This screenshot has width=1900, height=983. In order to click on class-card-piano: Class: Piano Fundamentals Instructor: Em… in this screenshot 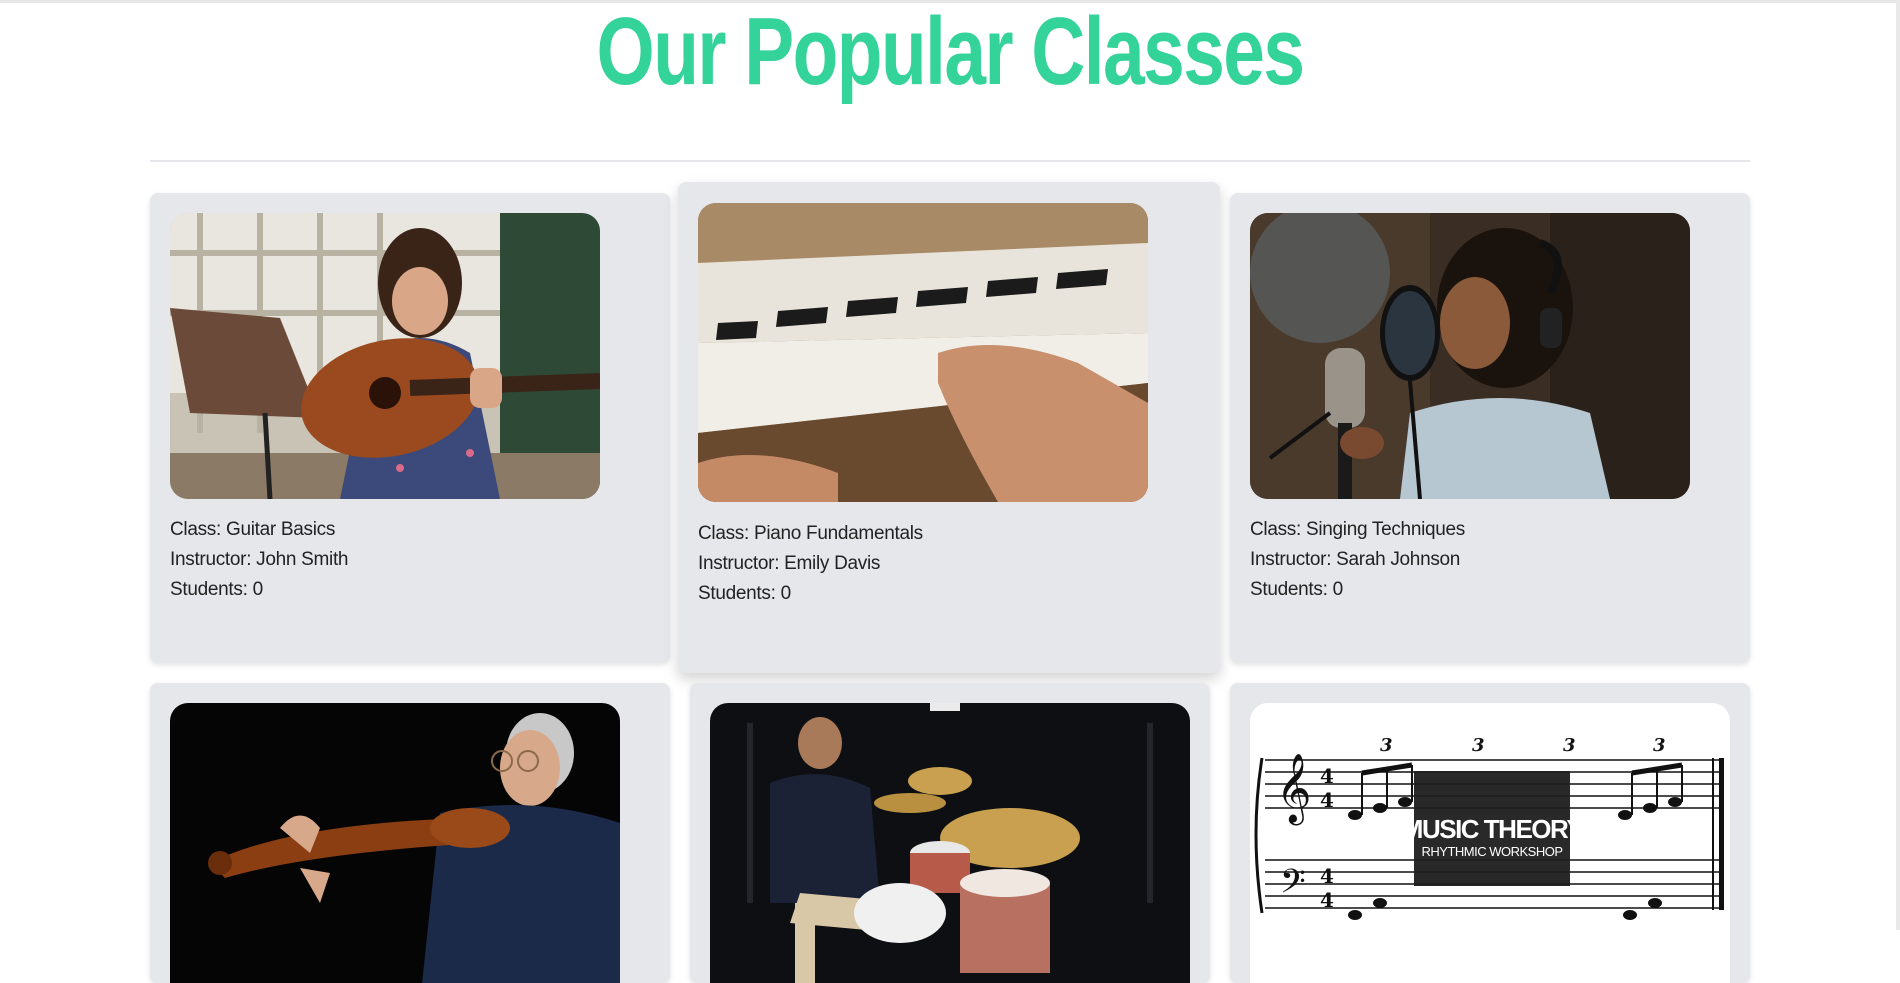, I will do `click(949, 427)`.